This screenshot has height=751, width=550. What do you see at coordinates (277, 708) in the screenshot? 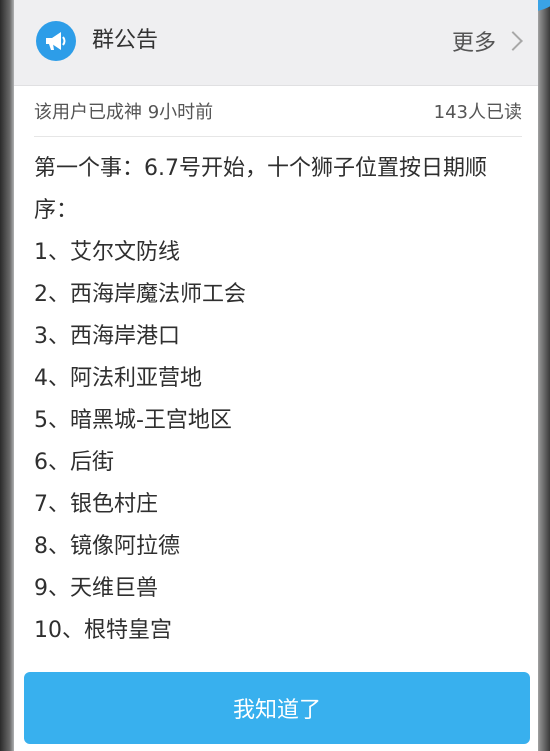
I see `confirm-button: 我知道了` at bounding box center [277, 708].